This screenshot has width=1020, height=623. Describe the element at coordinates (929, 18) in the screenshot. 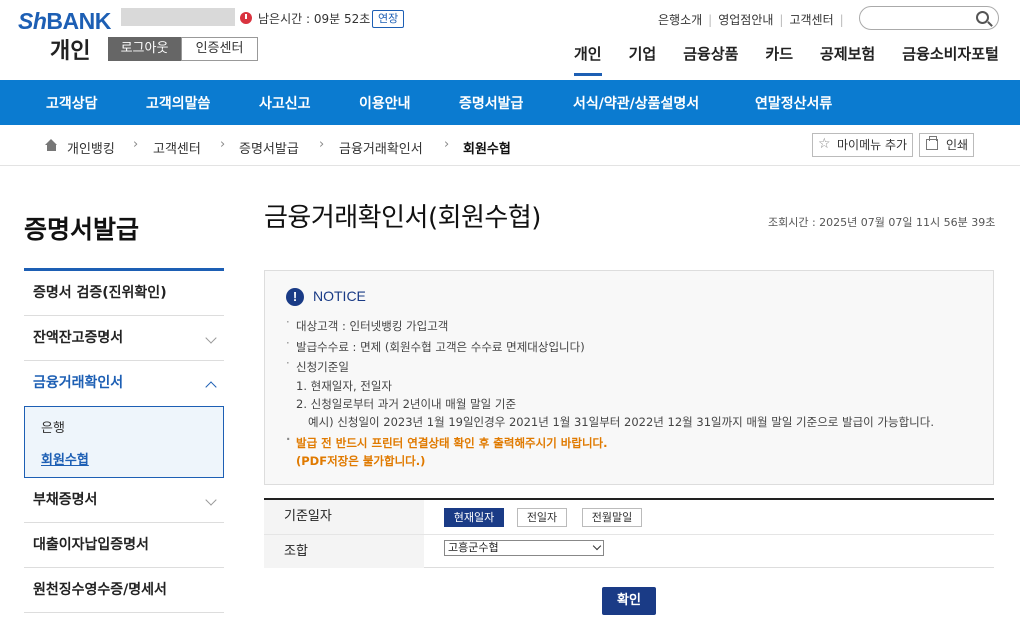

I see `search-input` at that location.